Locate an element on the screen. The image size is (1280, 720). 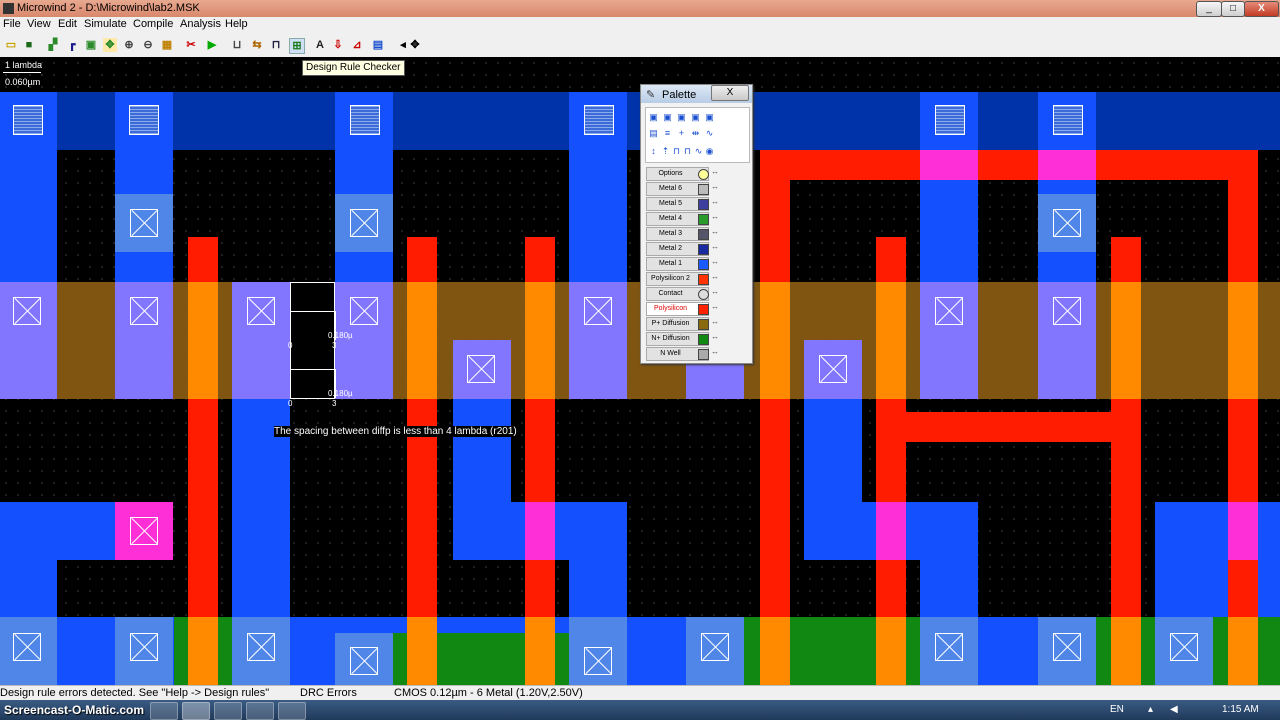
language-indicator: EN is located at coordinates (1117, 709).